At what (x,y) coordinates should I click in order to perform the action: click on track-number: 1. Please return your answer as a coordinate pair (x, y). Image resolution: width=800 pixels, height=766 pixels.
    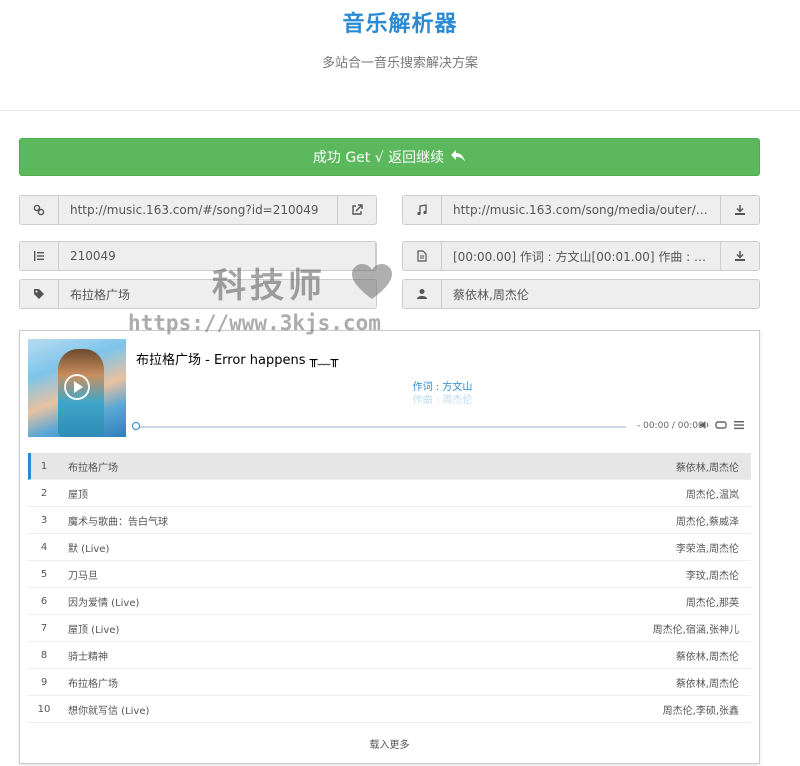
    Looking at the image, I should click on (44, 466).